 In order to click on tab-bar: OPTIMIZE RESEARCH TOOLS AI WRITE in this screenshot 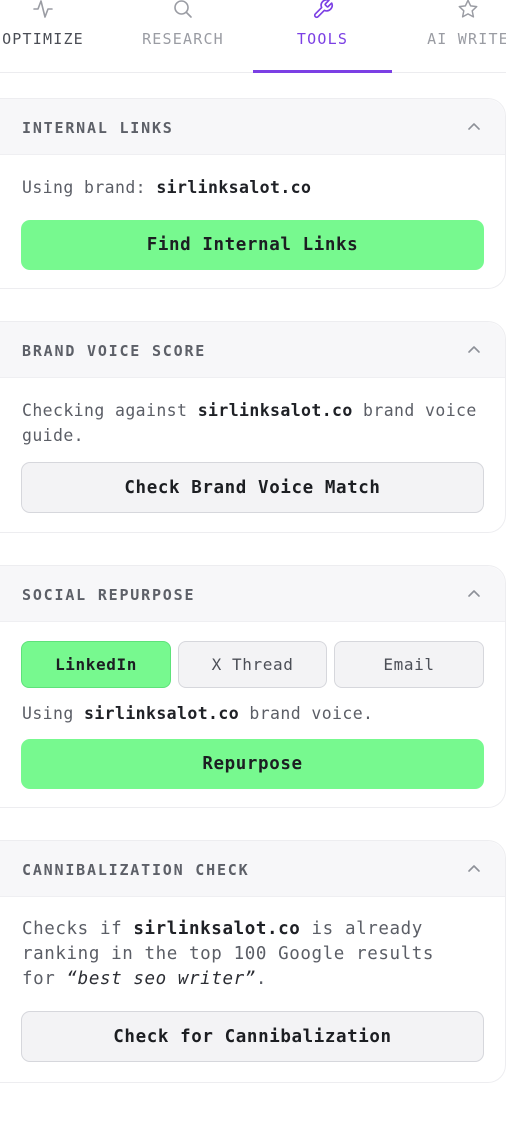, I will do `click(253, 36)`.